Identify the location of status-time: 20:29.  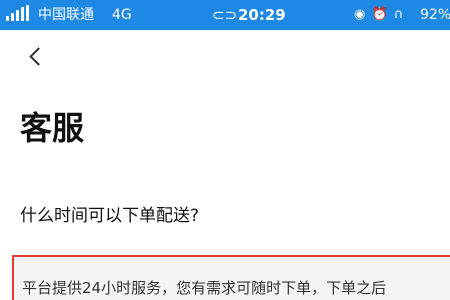
(262, 15).